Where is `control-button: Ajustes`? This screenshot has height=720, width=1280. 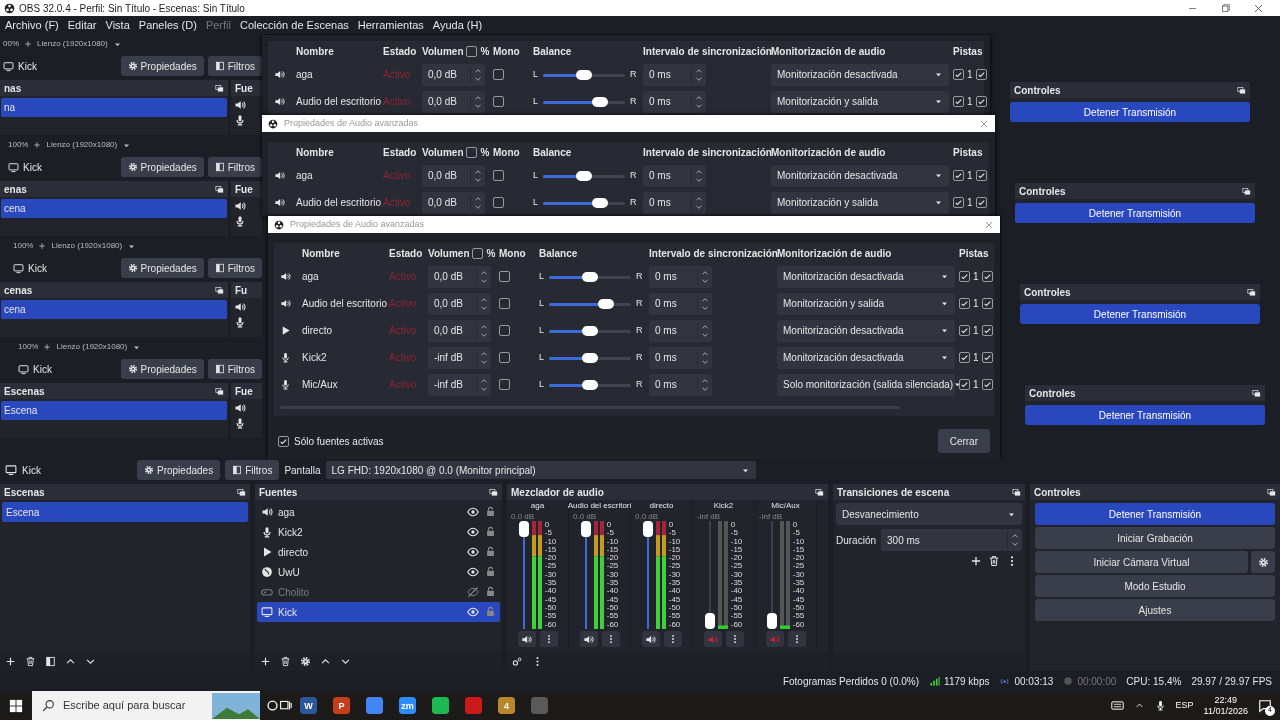 control-button: Ajustes is located at coordinates (1155, 610).